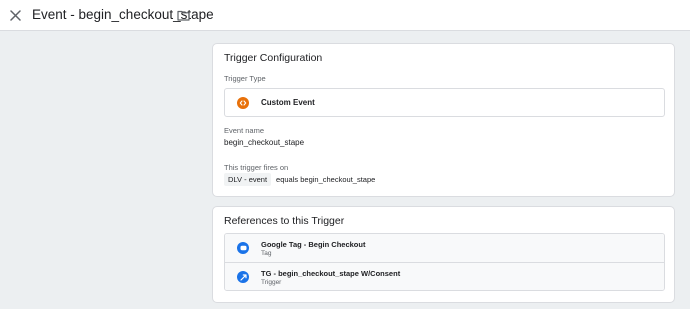 The image size is (690, 309). I want to click on trigger-type-name: Custom Event, so click(288, 102).